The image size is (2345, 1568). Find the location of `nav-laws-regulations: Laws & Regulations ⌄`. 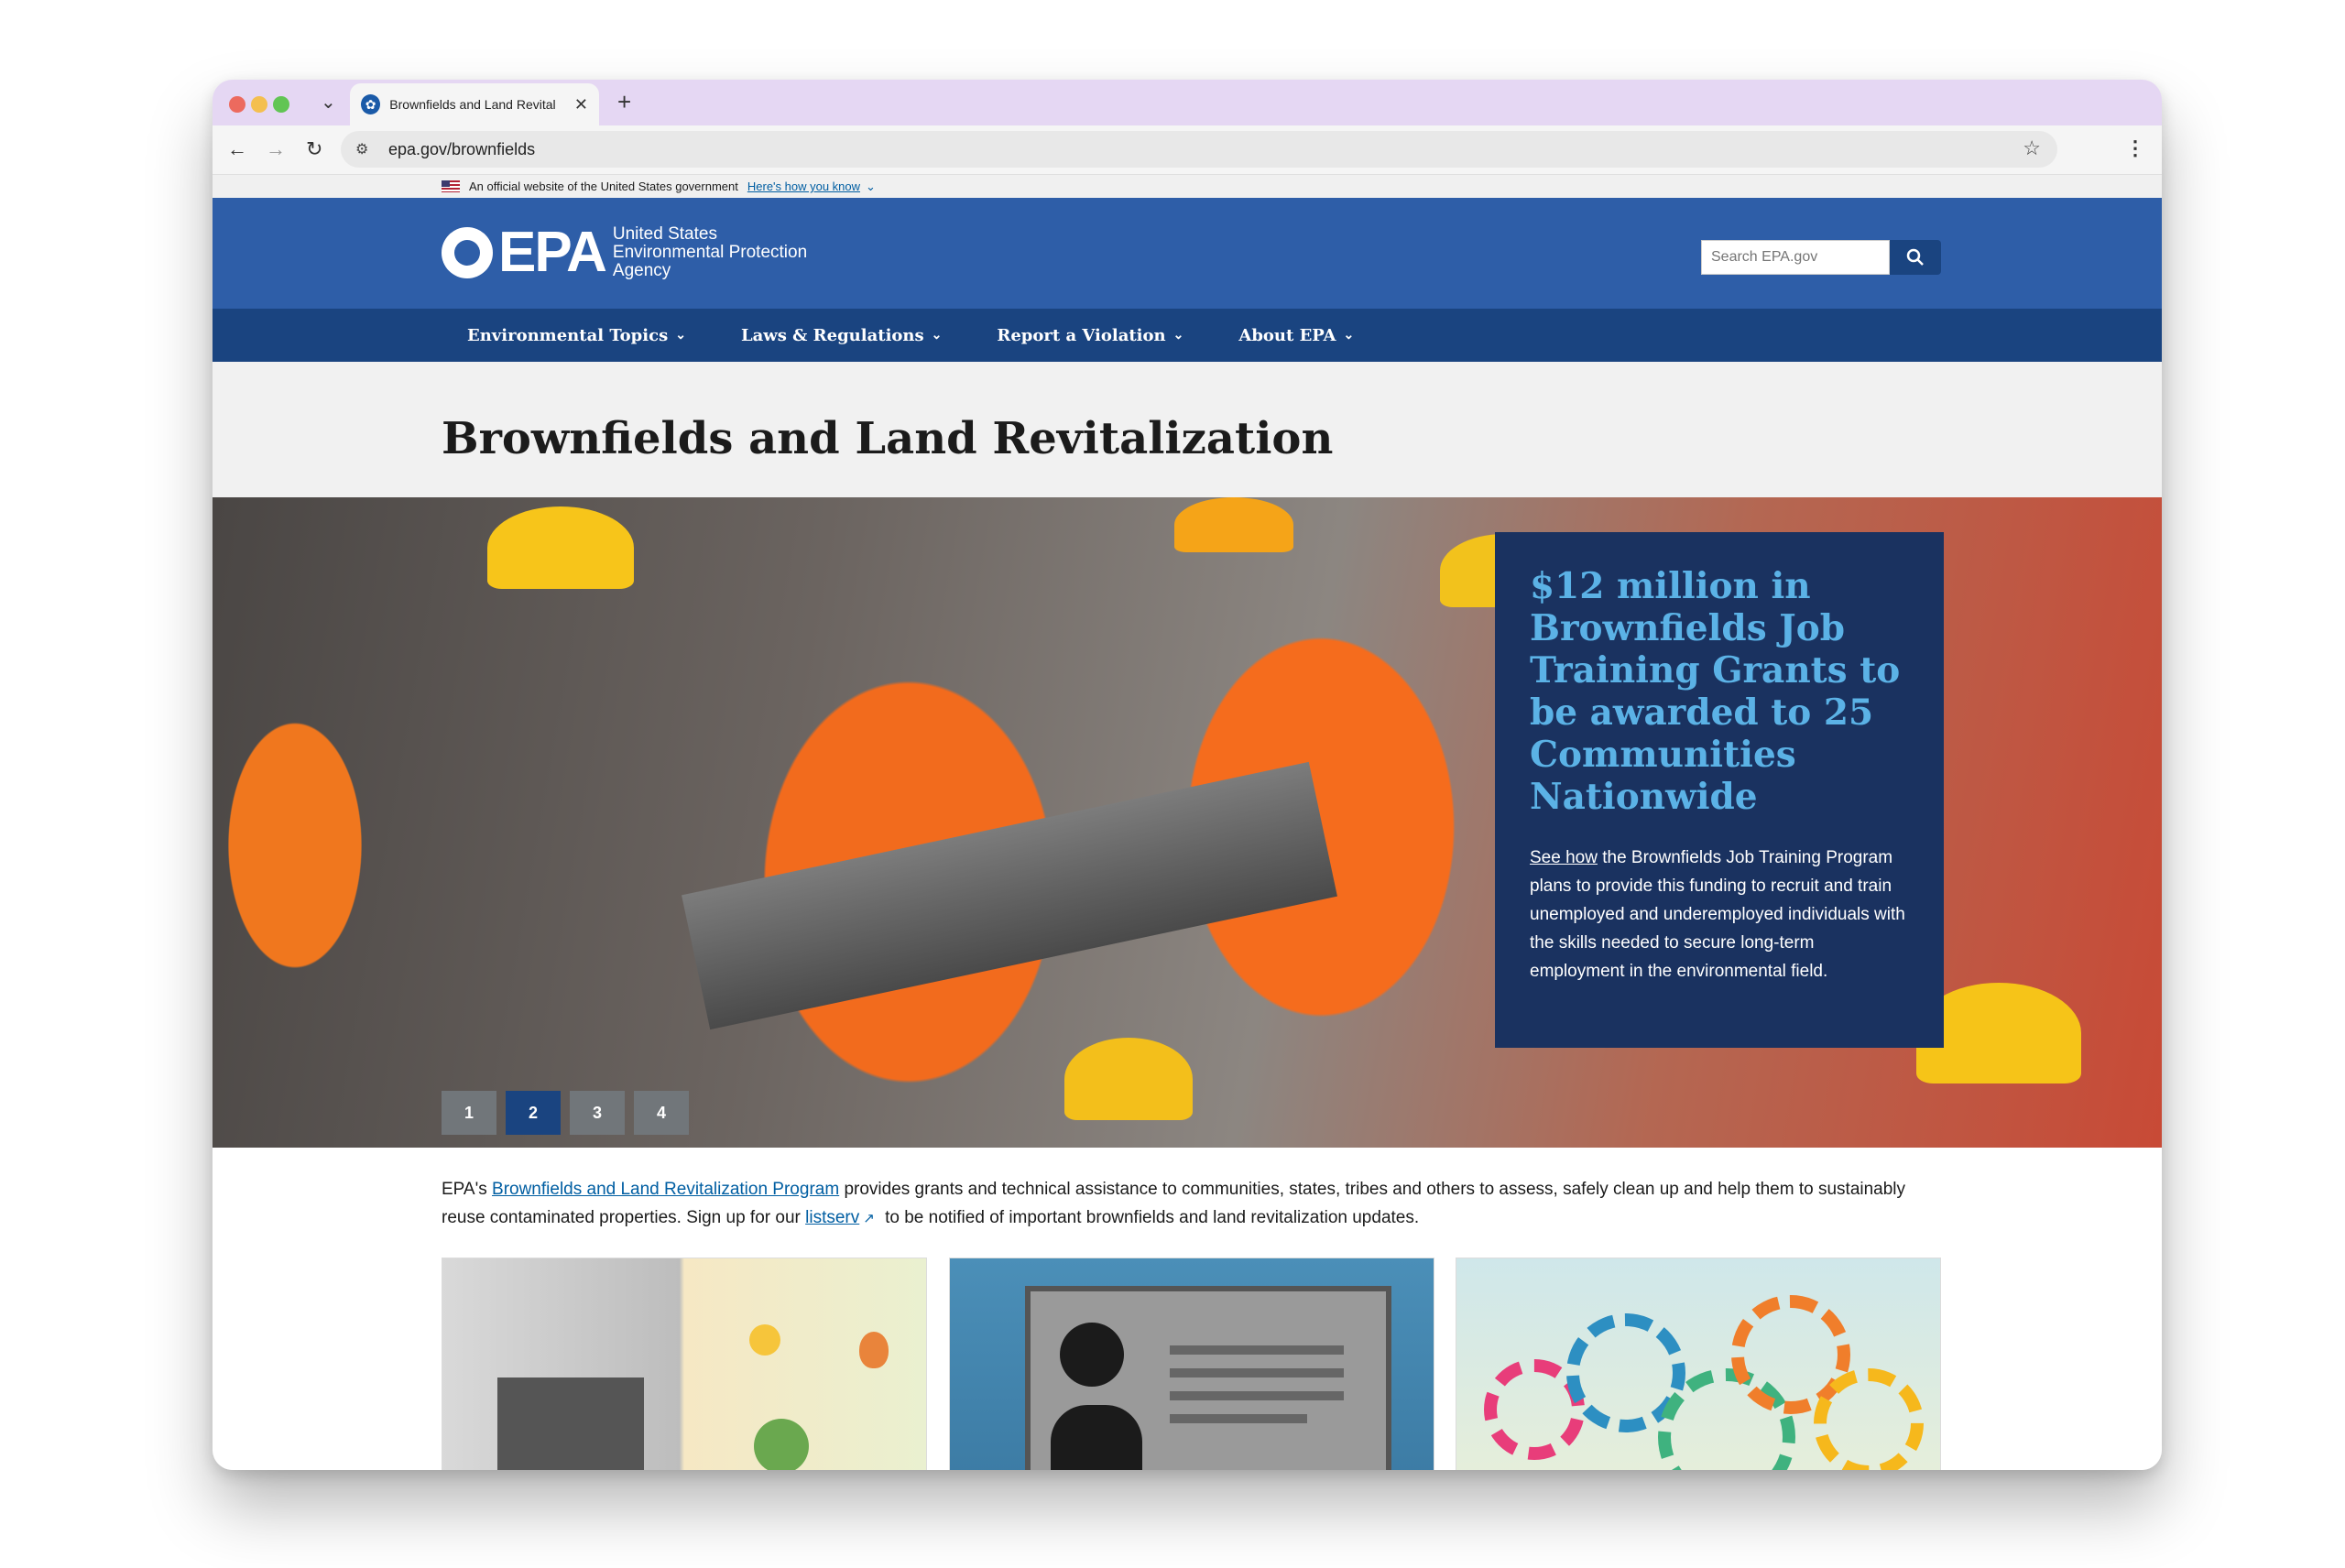

nav-laws-regulations: Laws & Regulations ⌄ is located at coordinates (841, 335).